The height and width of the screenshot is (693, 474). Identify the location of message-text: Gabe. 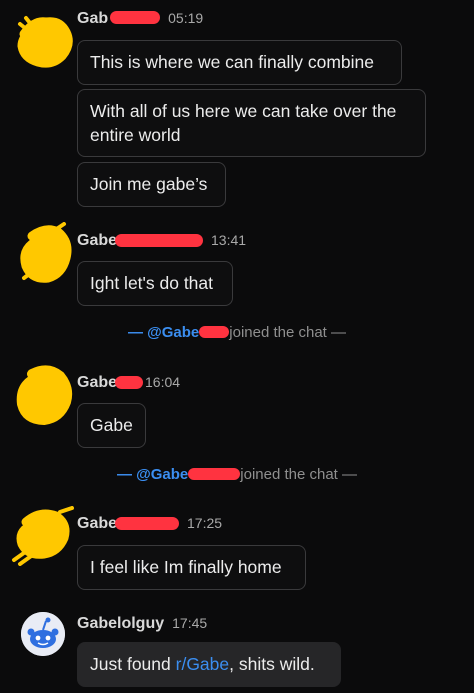
(111, 425).